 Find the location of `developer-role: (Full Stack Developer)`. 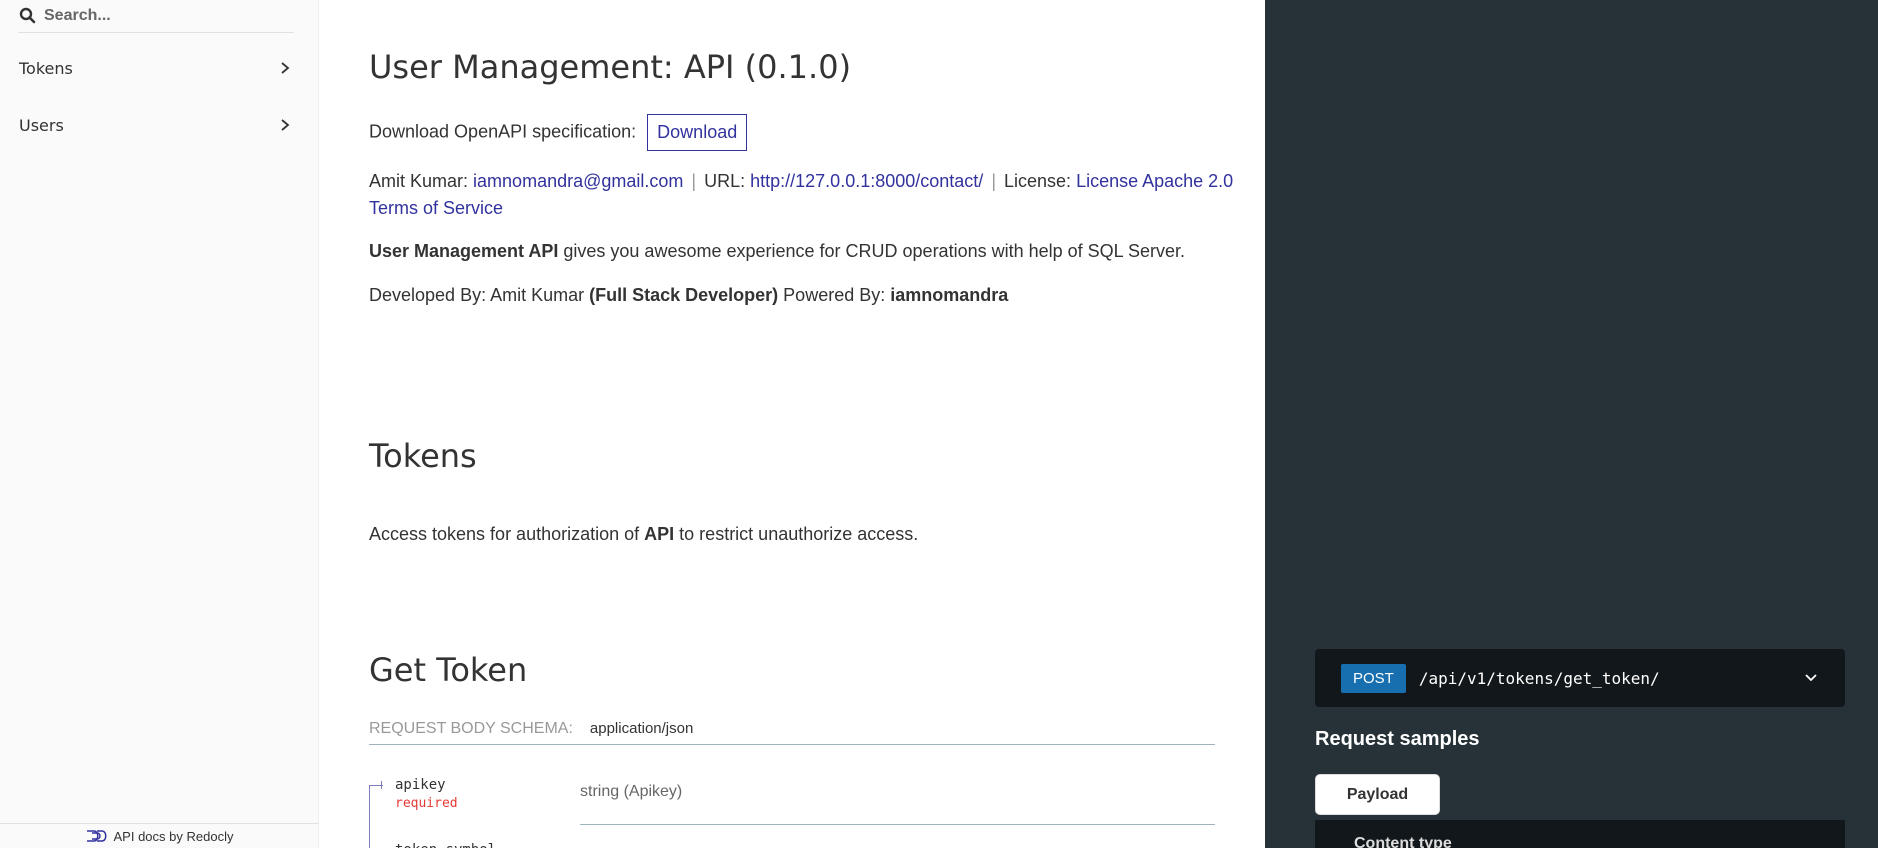

developer-role: (Full Stack Developer) is located at coordinates (684, 295).